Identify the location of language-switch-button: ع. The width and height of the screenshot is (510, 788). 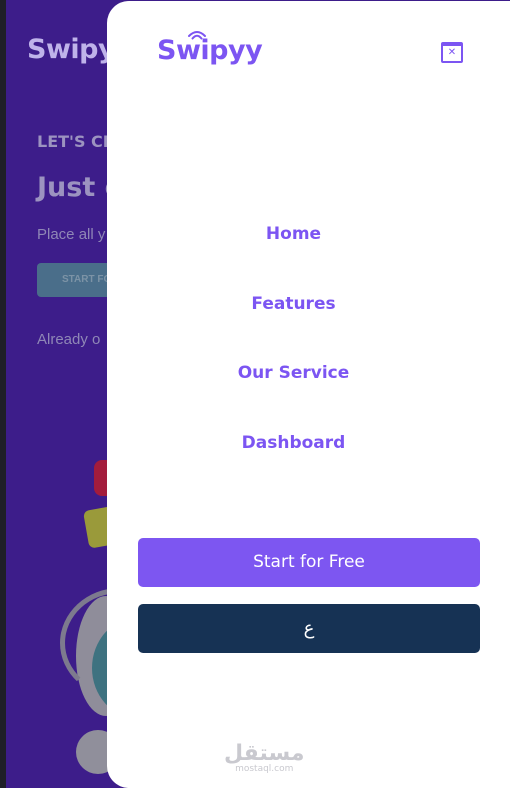
(309, 628).